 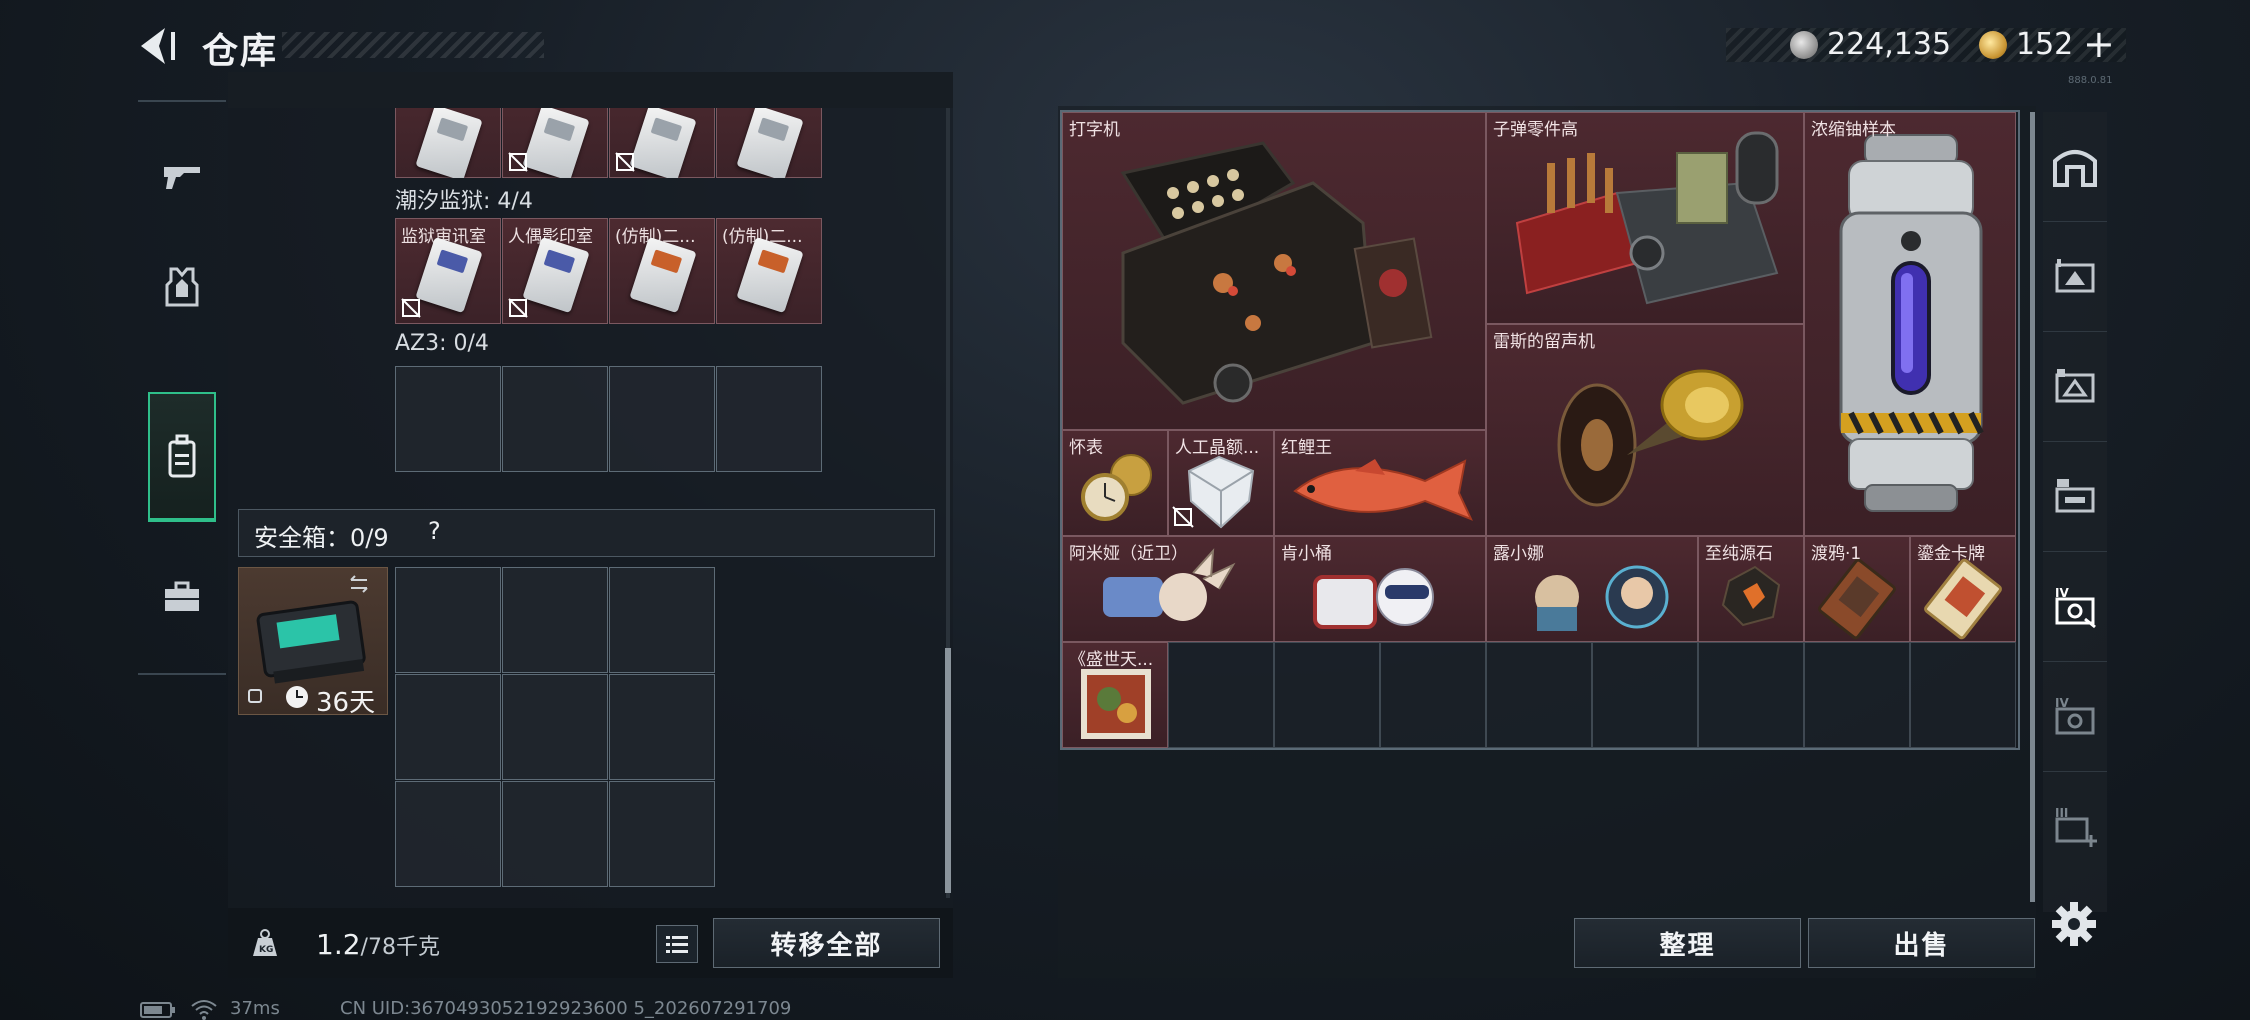 I want to click on item-name: 浓缩铀样本, so click(x=1853, y=130).